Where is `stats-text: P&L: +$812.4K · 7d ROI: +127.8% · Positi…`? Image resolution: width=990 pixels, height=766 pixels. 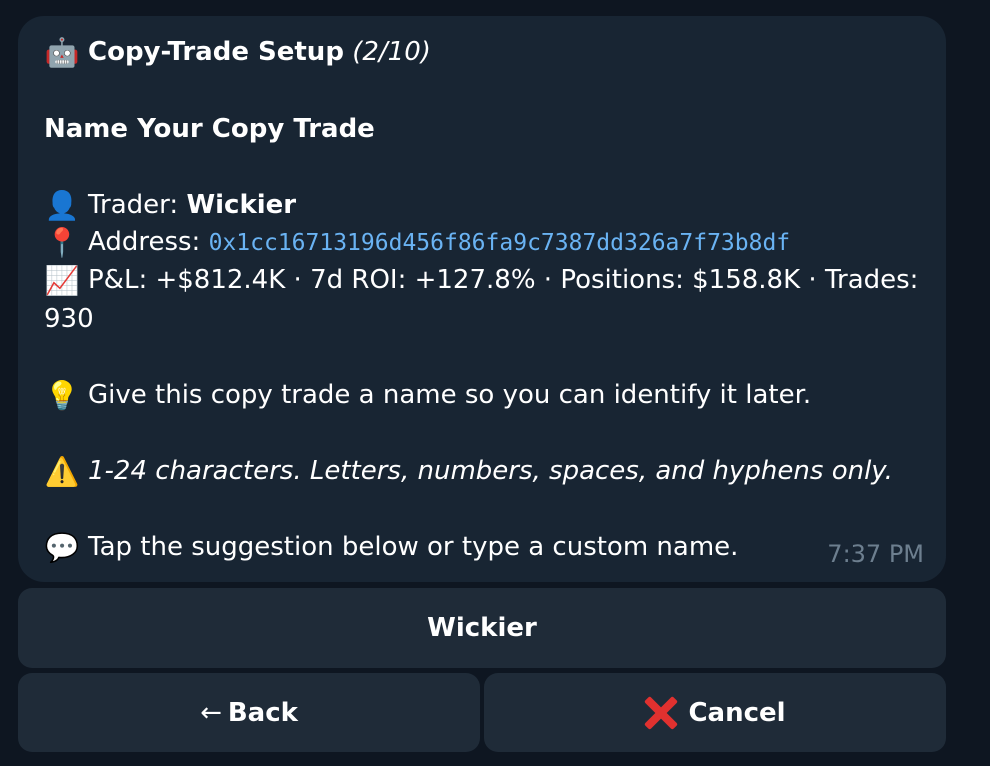 stats-text: P&L: +$812.4K · 7d ROI: +127.8% · Positi… is located at coordinates (503, 280).